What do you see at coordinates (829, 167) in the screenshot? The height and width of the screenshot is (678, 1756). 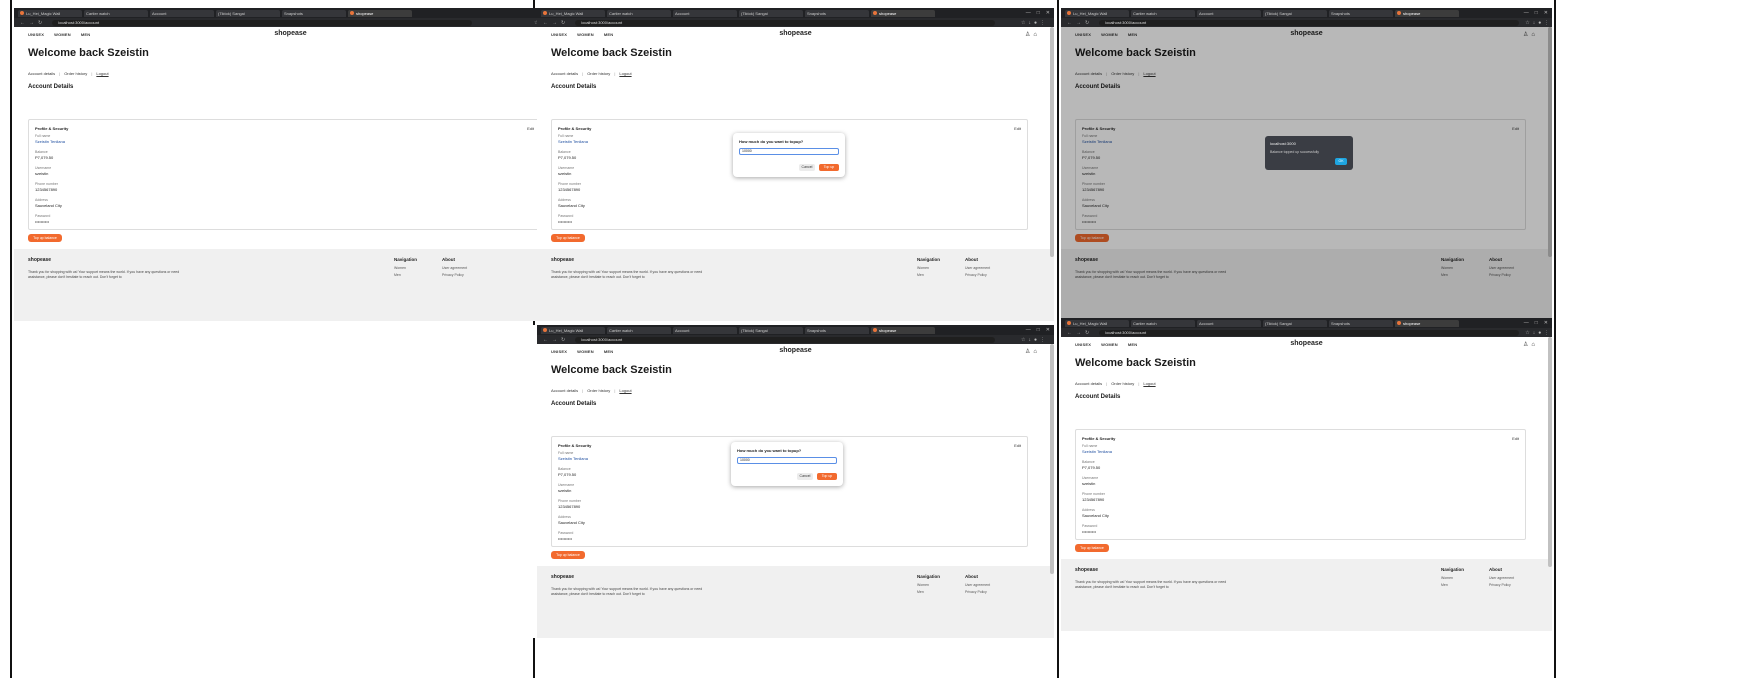 I see `topup-button: Top up` at bounding box center [829, 167].